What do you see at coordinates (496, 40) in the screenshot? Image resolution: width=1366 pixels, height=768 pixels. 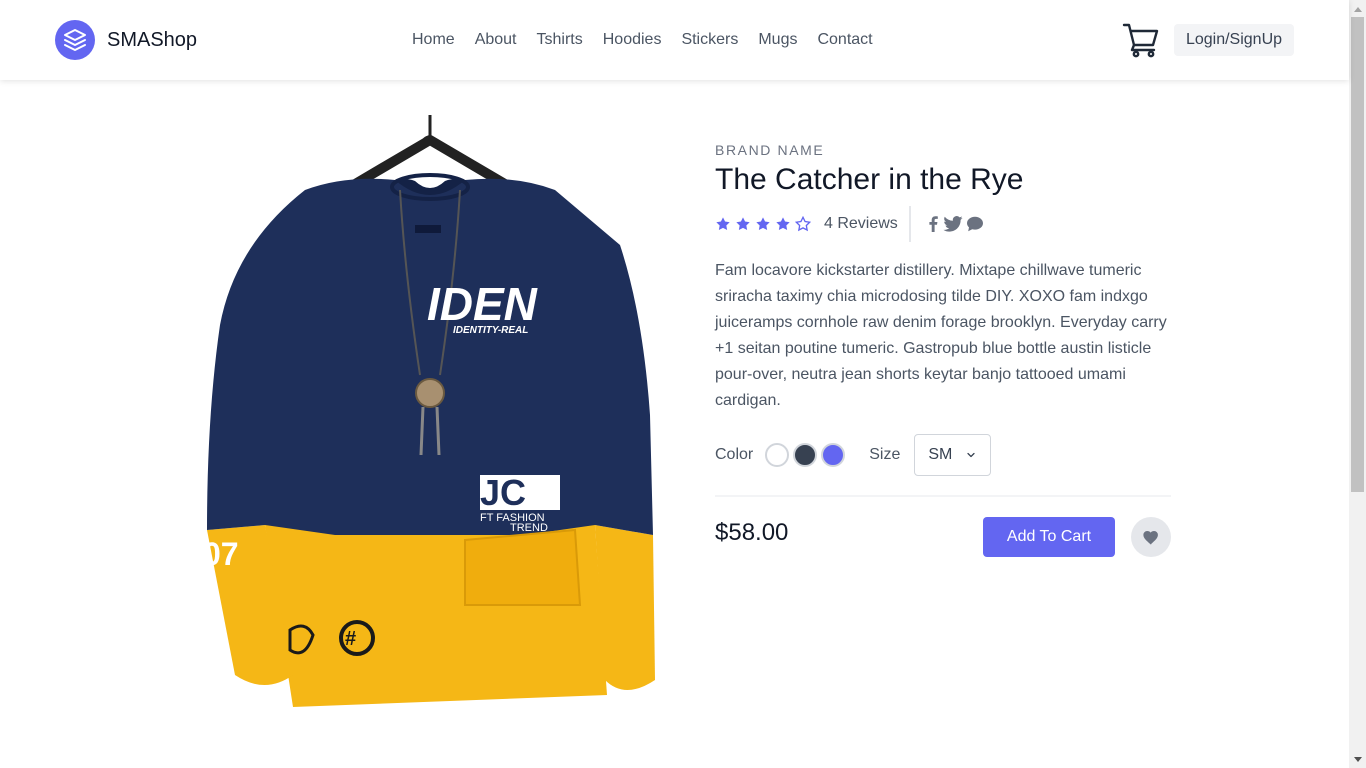 I see `nav-about: About` at bounding box center [496, 40].